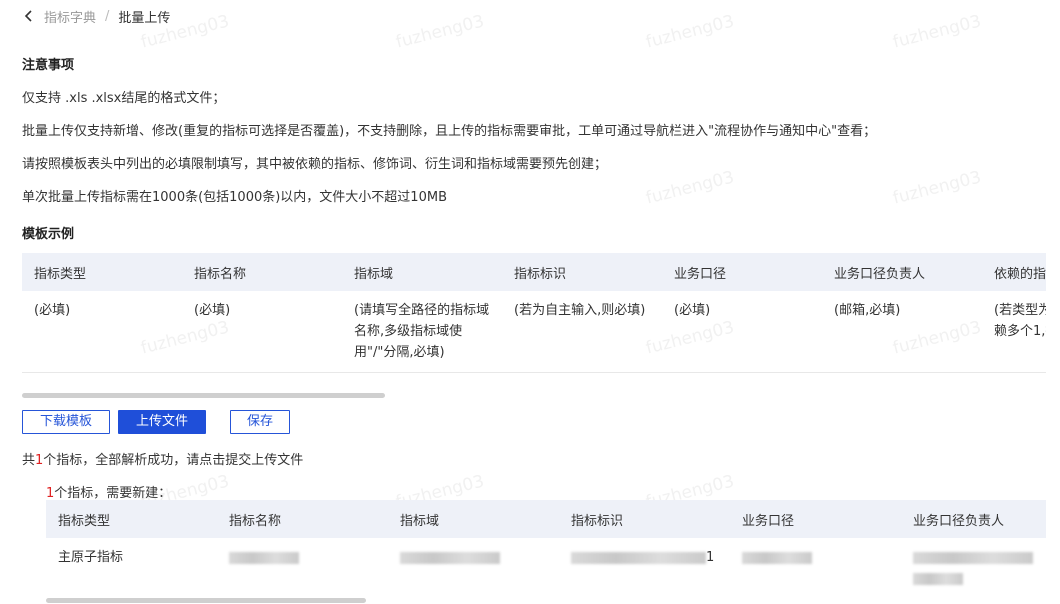  I want to click on template-col-header: 指标标识, so click(582, 272).